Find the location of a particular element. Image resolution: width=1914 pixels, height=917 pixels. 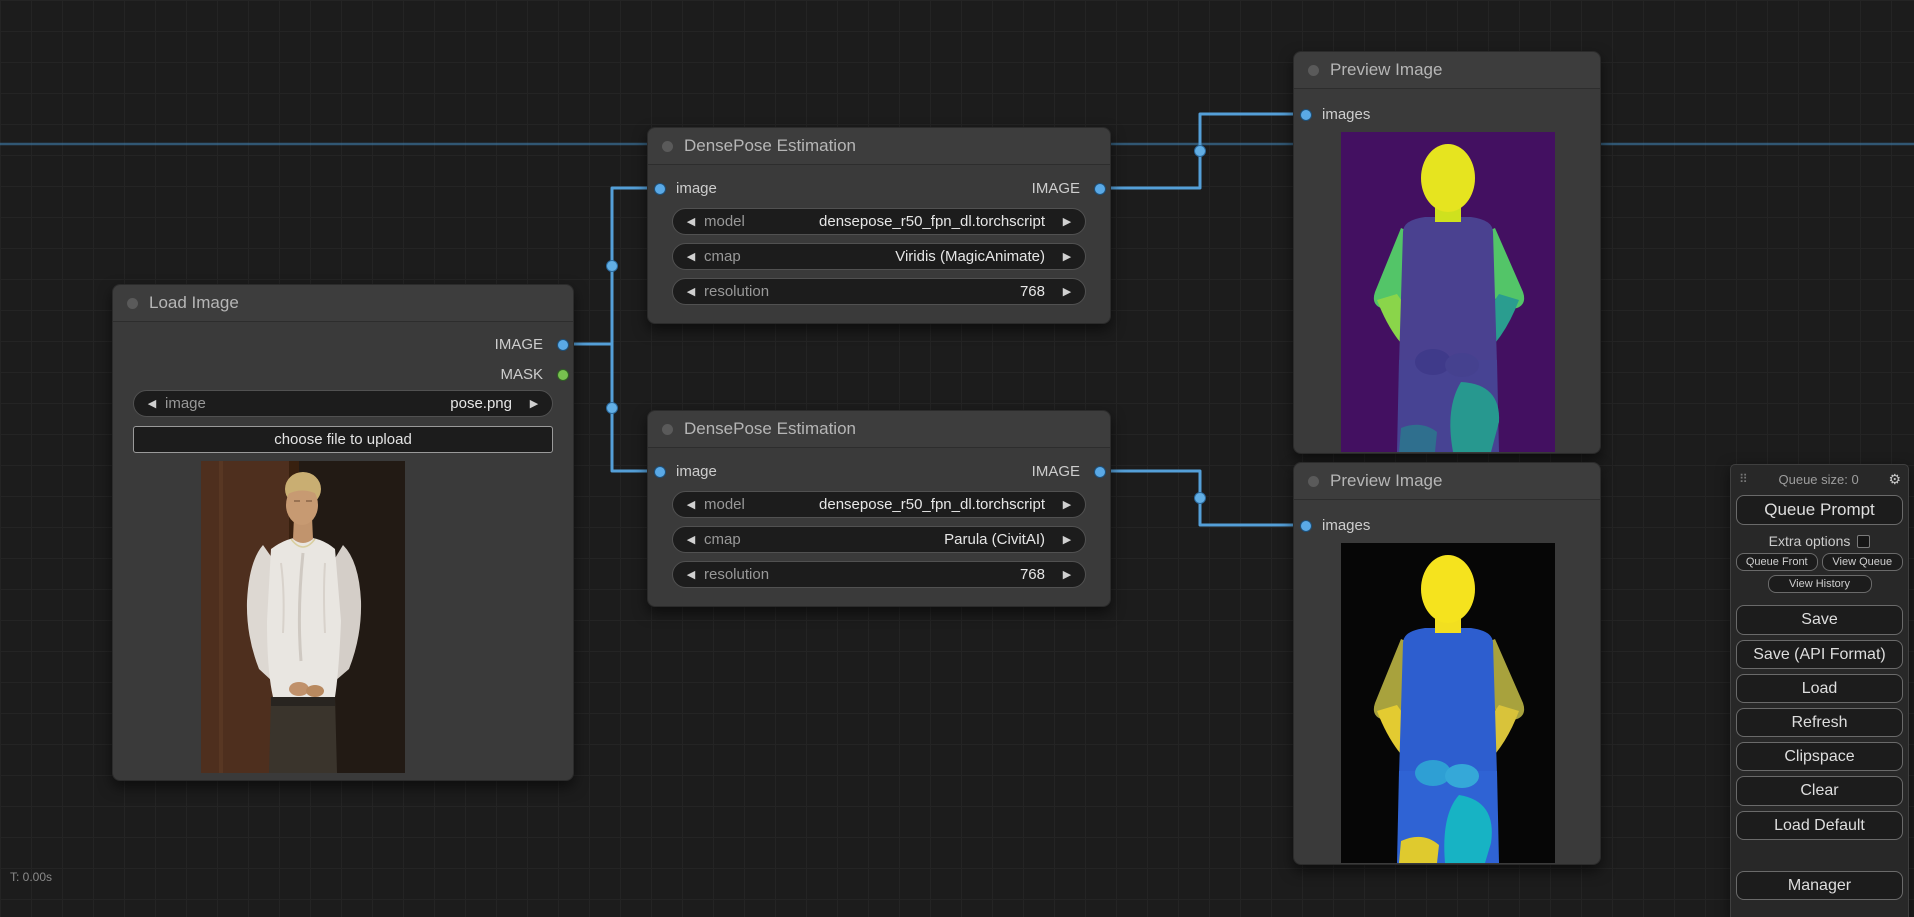

load-button: Load is located at coordinates (1819, 688).